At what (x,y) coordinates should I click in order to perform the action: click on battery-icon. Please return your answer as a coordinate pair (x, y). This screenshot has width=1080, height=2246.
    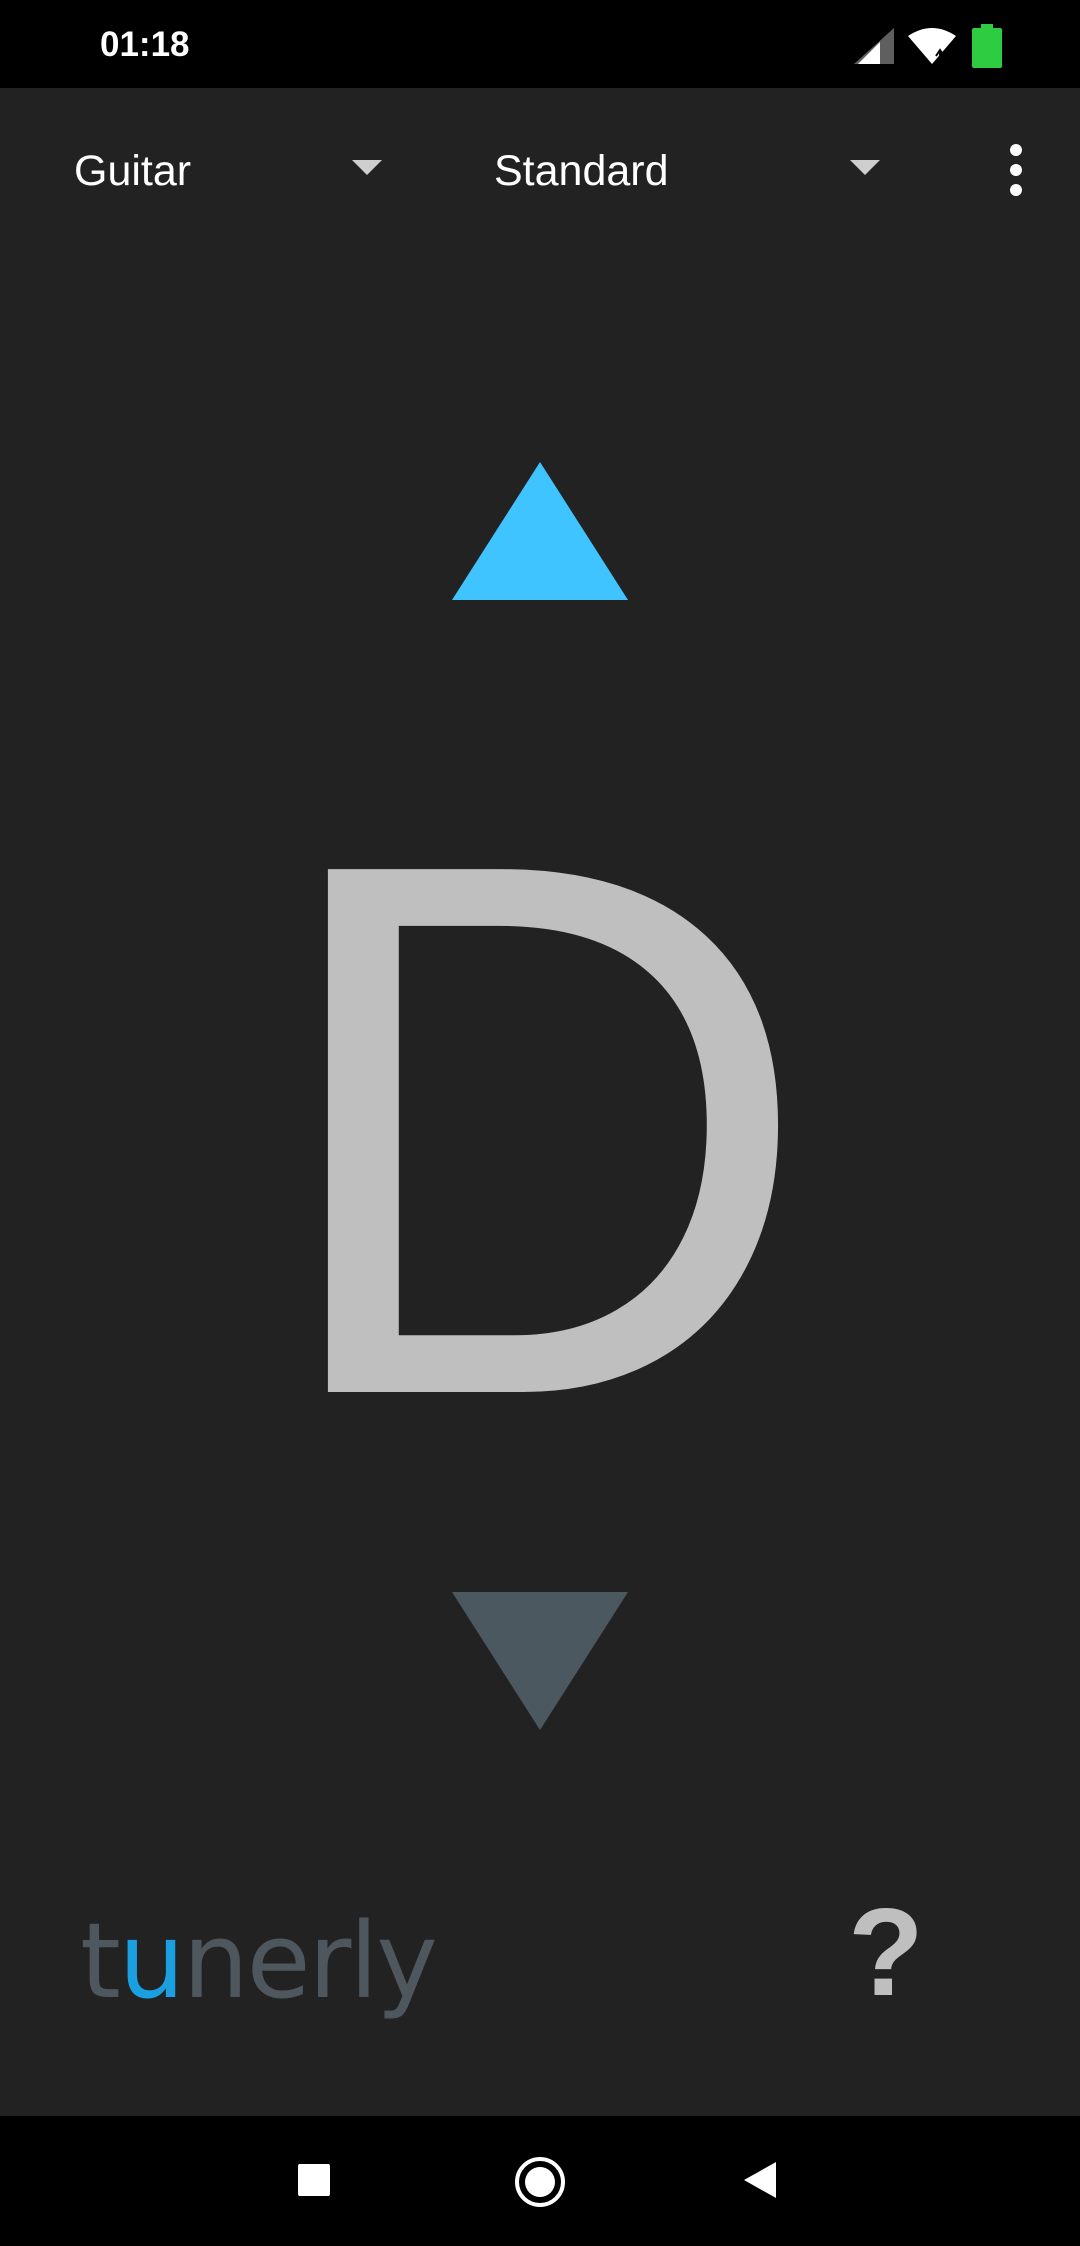
    Looking at the image, I should click on (987, 46).